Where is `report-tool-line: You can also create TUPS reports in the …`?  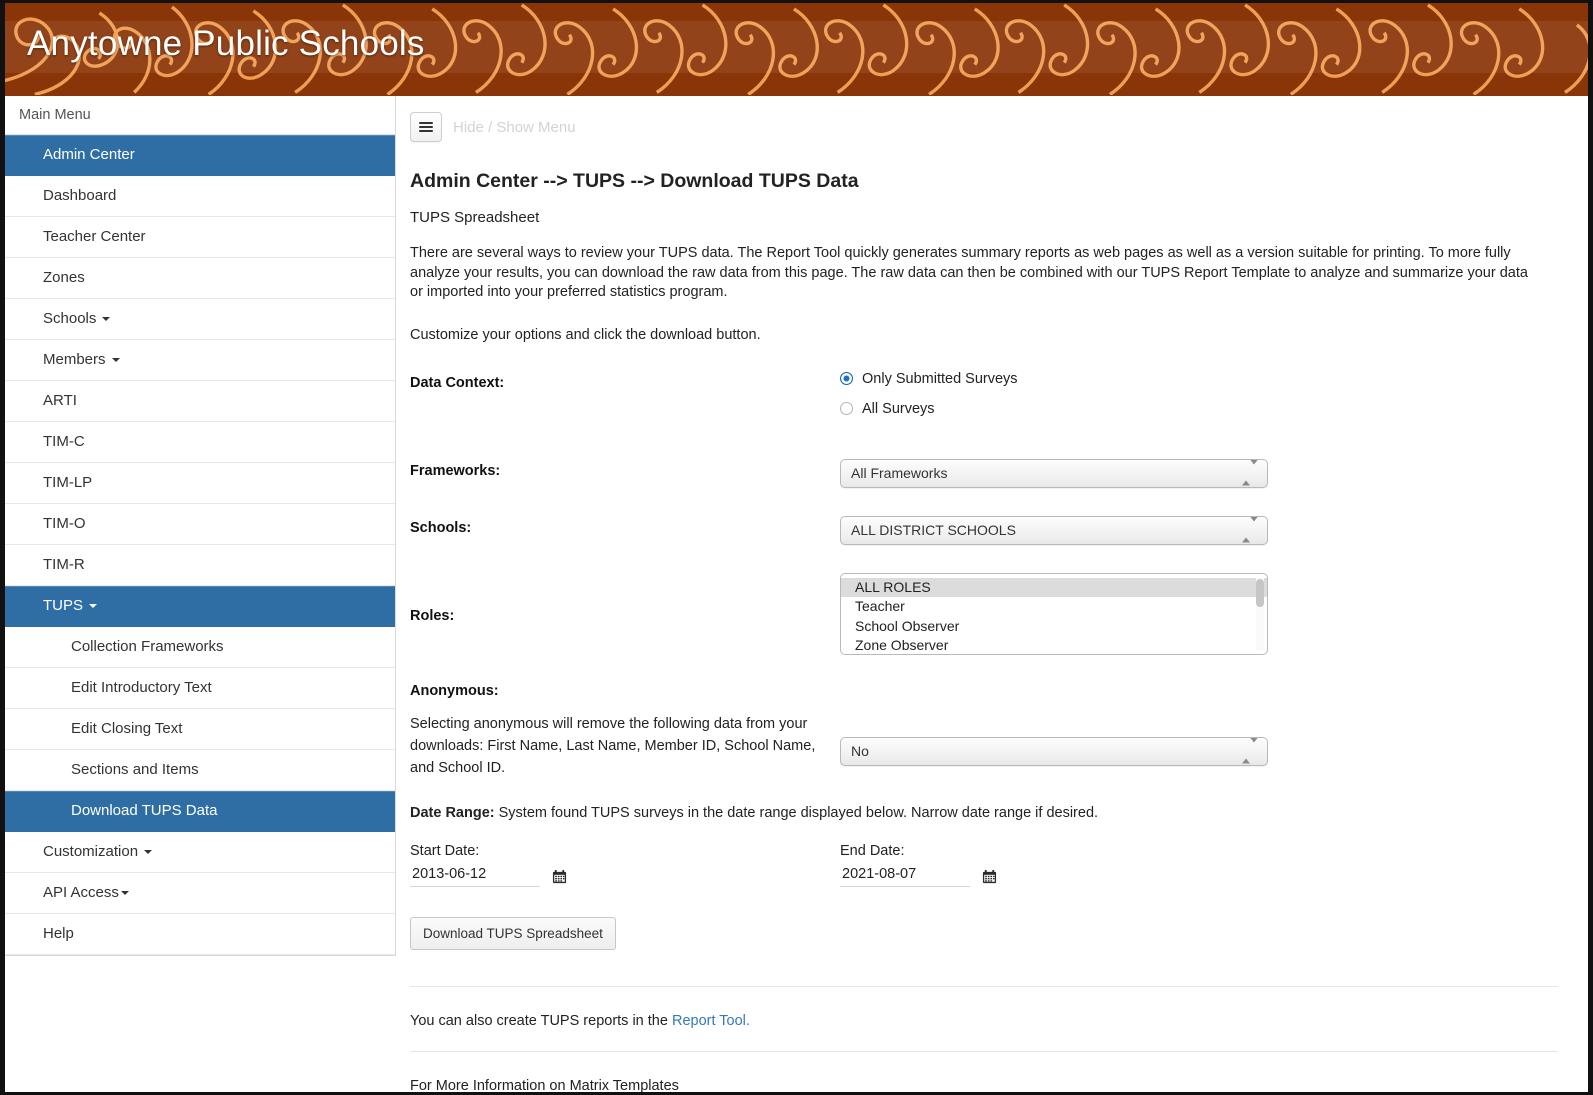 report-tool-line: You can also create TUPS reports in the … is located at coordinates (984, 1019).